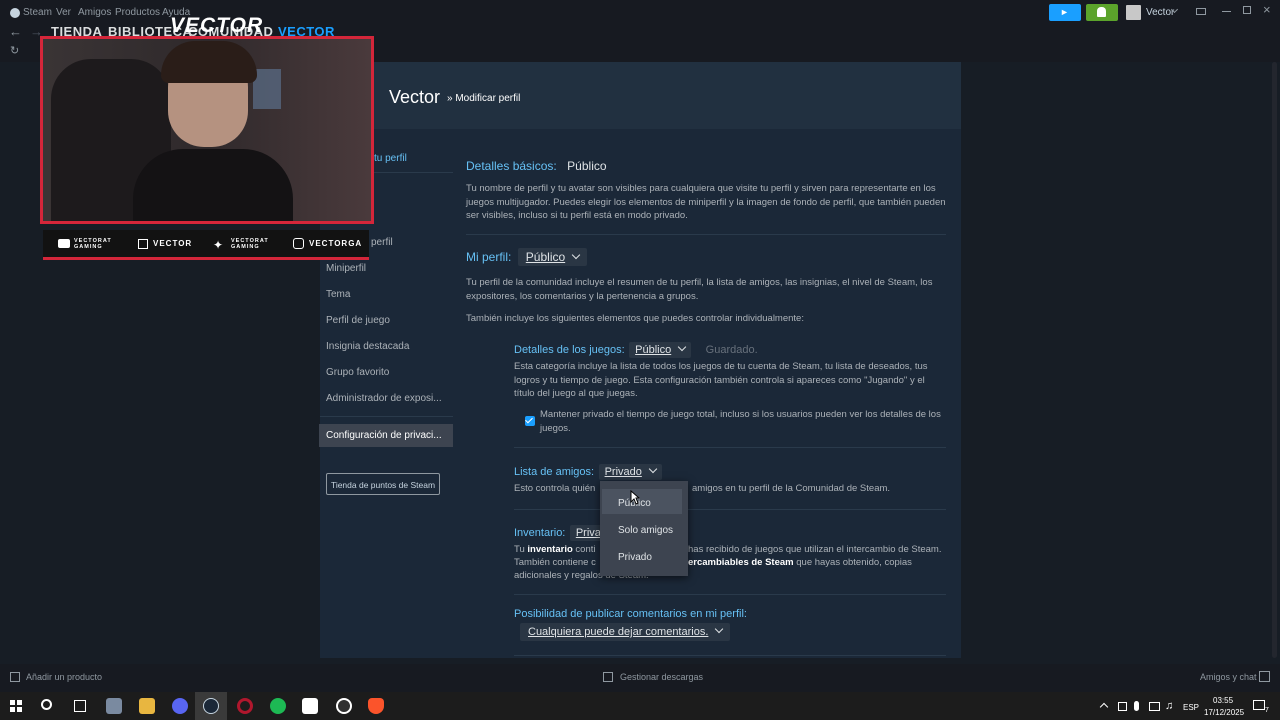  Describe the element at coordinates (367, 346) in the screenshot. I see `sidebar-item-insignia: Insignia destacada` at that location.